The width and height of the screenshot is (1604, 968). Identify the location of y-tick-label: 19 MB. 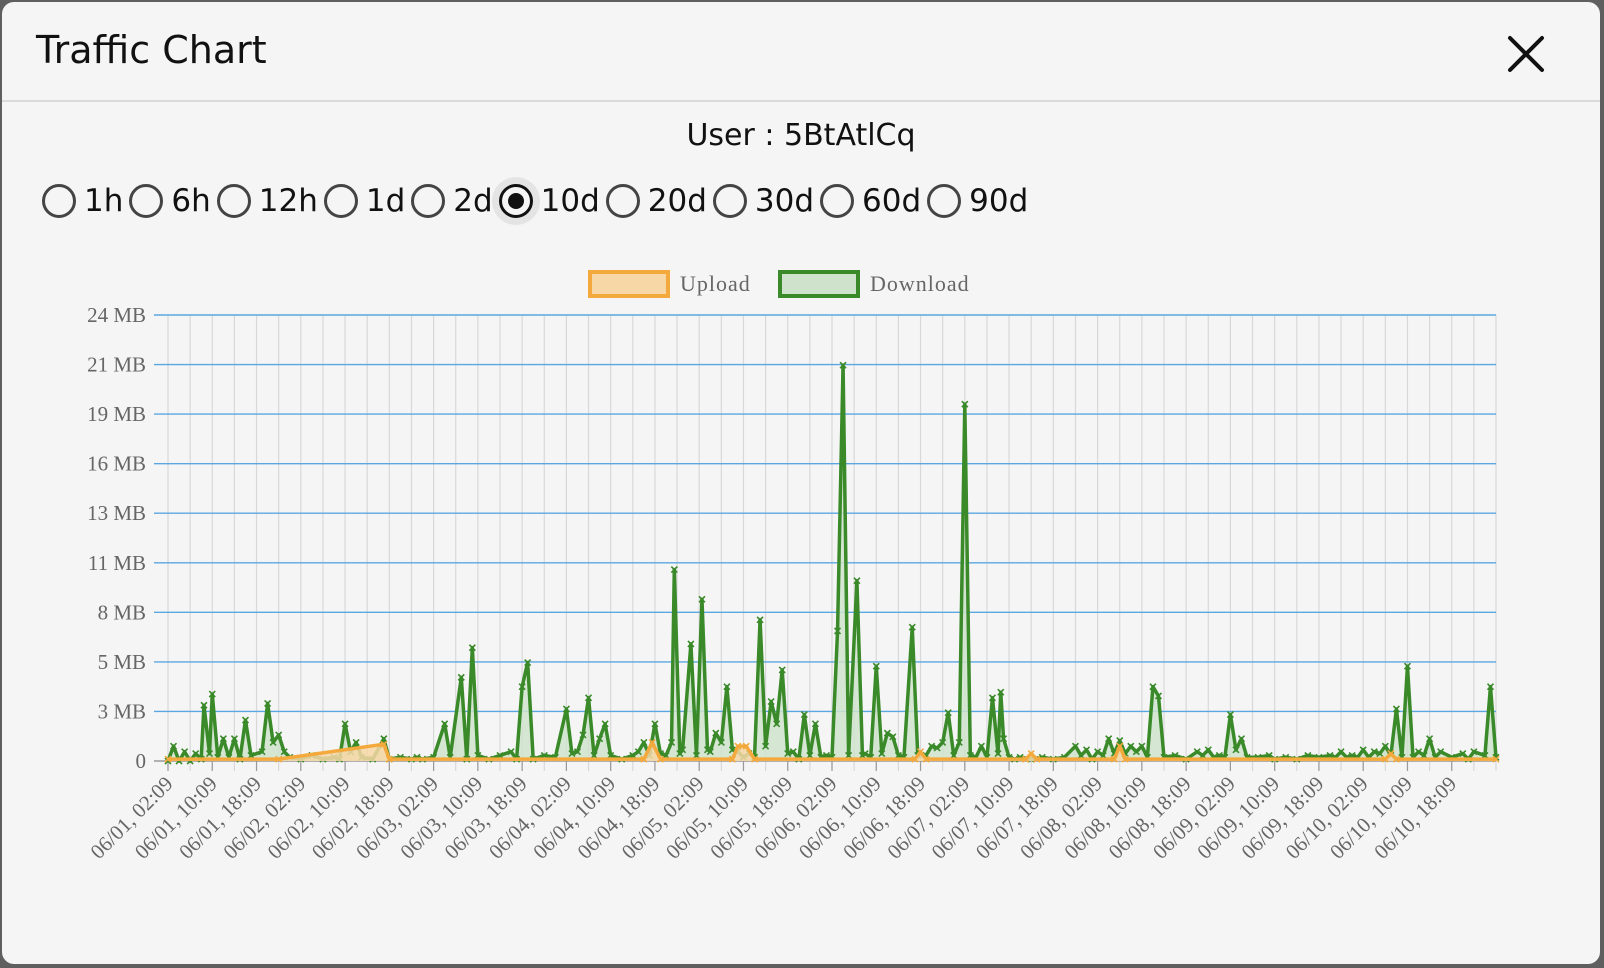
(116, 414).